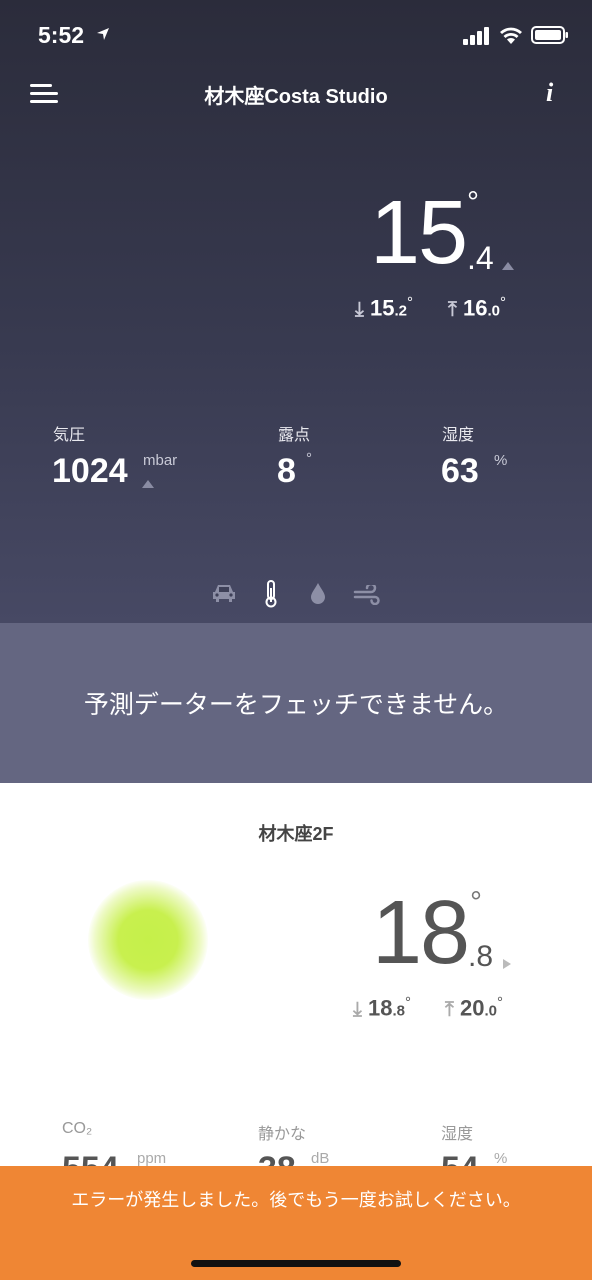  I want to click on trend-up-icon, so click(508, 266).